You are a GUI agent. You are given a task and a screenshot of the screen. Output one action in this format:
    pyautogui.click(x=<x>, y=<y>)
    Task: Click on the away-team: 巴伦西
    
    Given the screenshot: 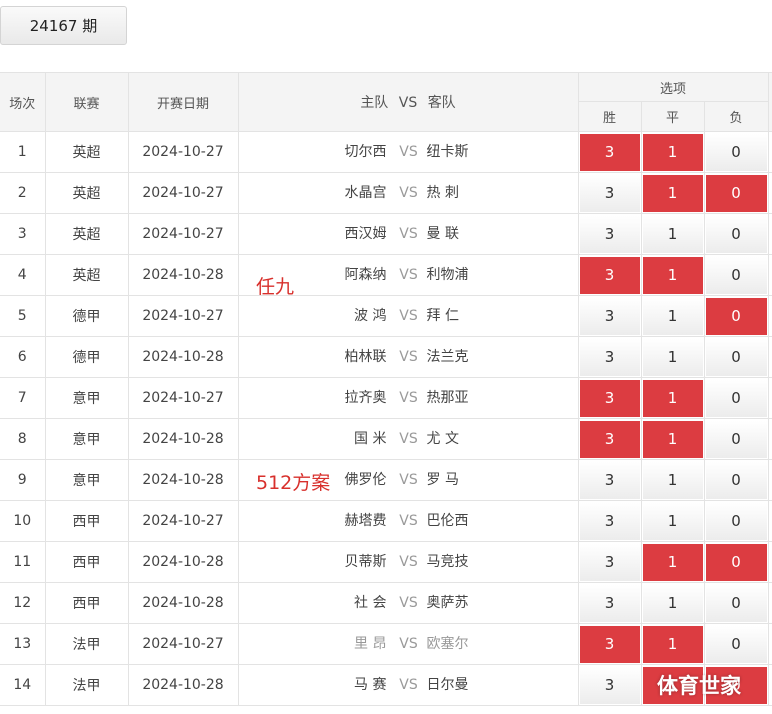 What is the action you would take?
    pyautogui.click(x=447, y=521)
    